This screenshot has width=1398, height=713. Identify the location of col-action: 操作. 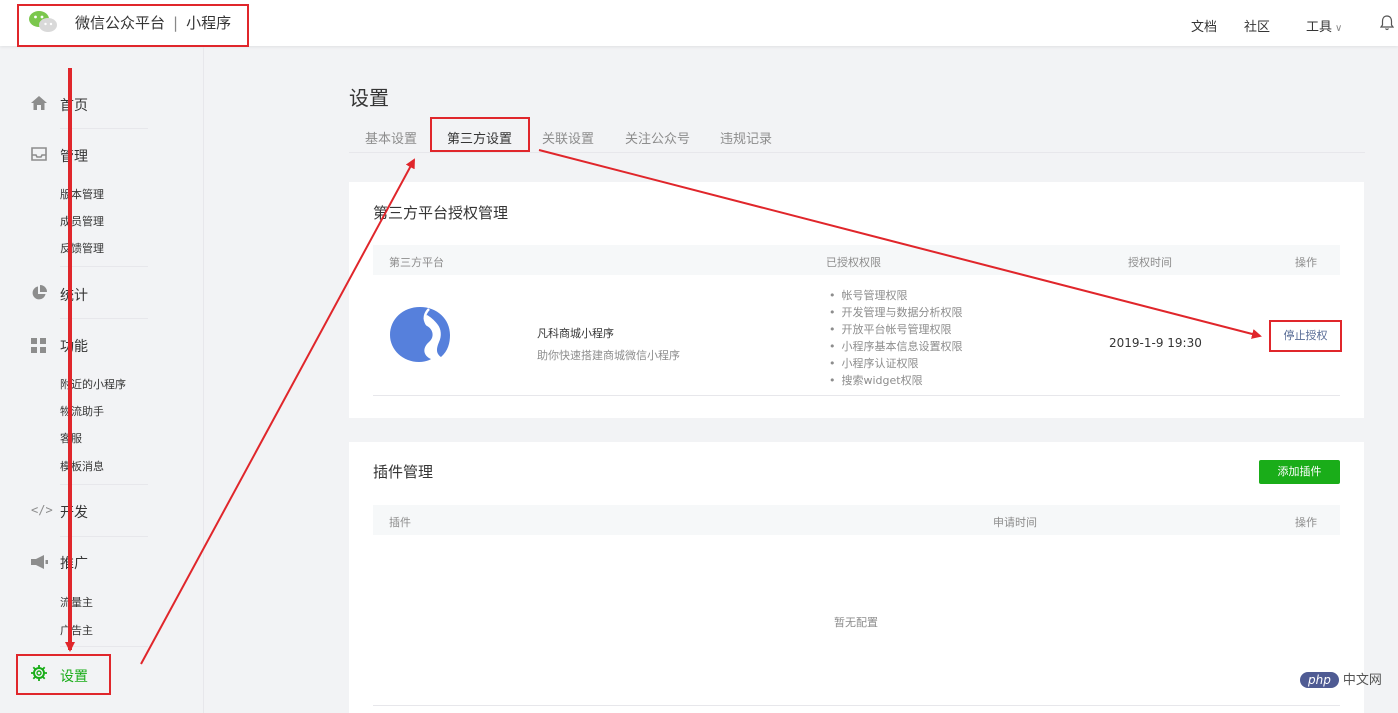
(1306, 262).